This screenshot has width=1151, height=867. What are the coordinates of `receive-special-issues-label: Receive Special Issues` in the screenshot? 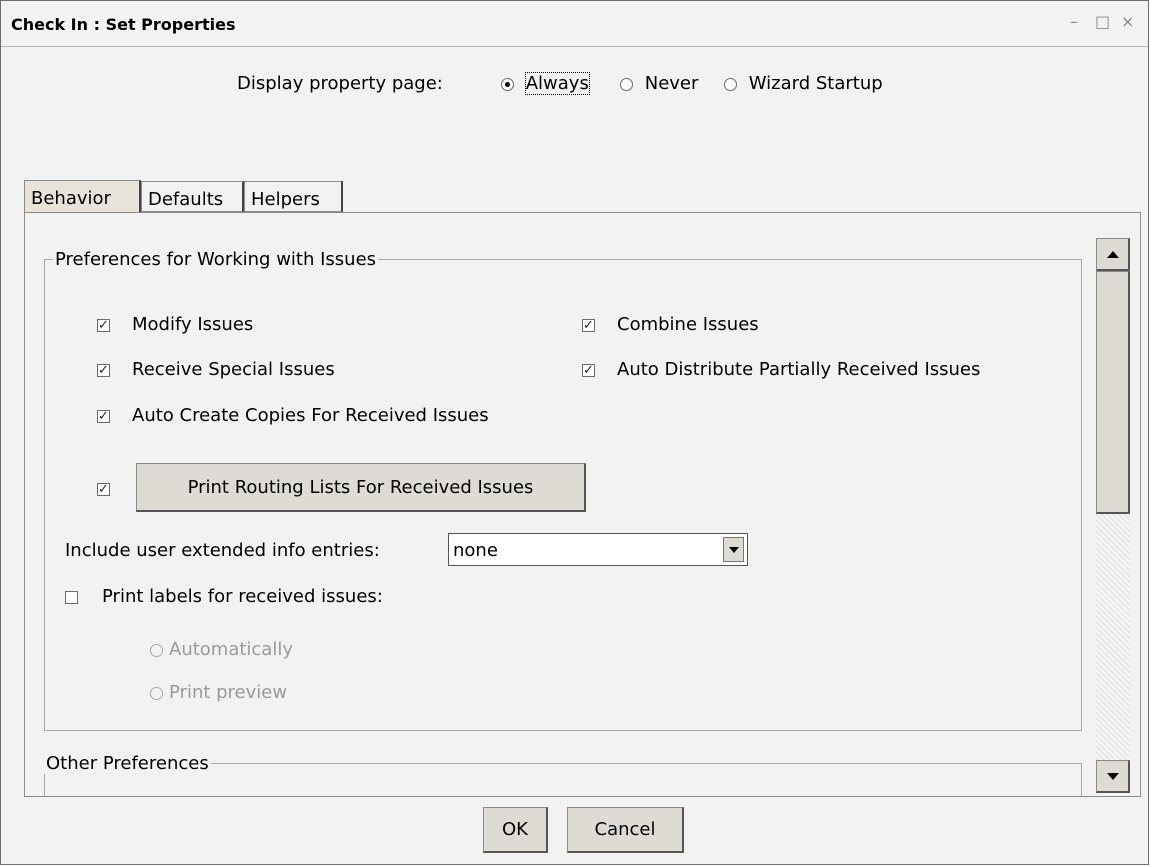 It's located at (233, 369).